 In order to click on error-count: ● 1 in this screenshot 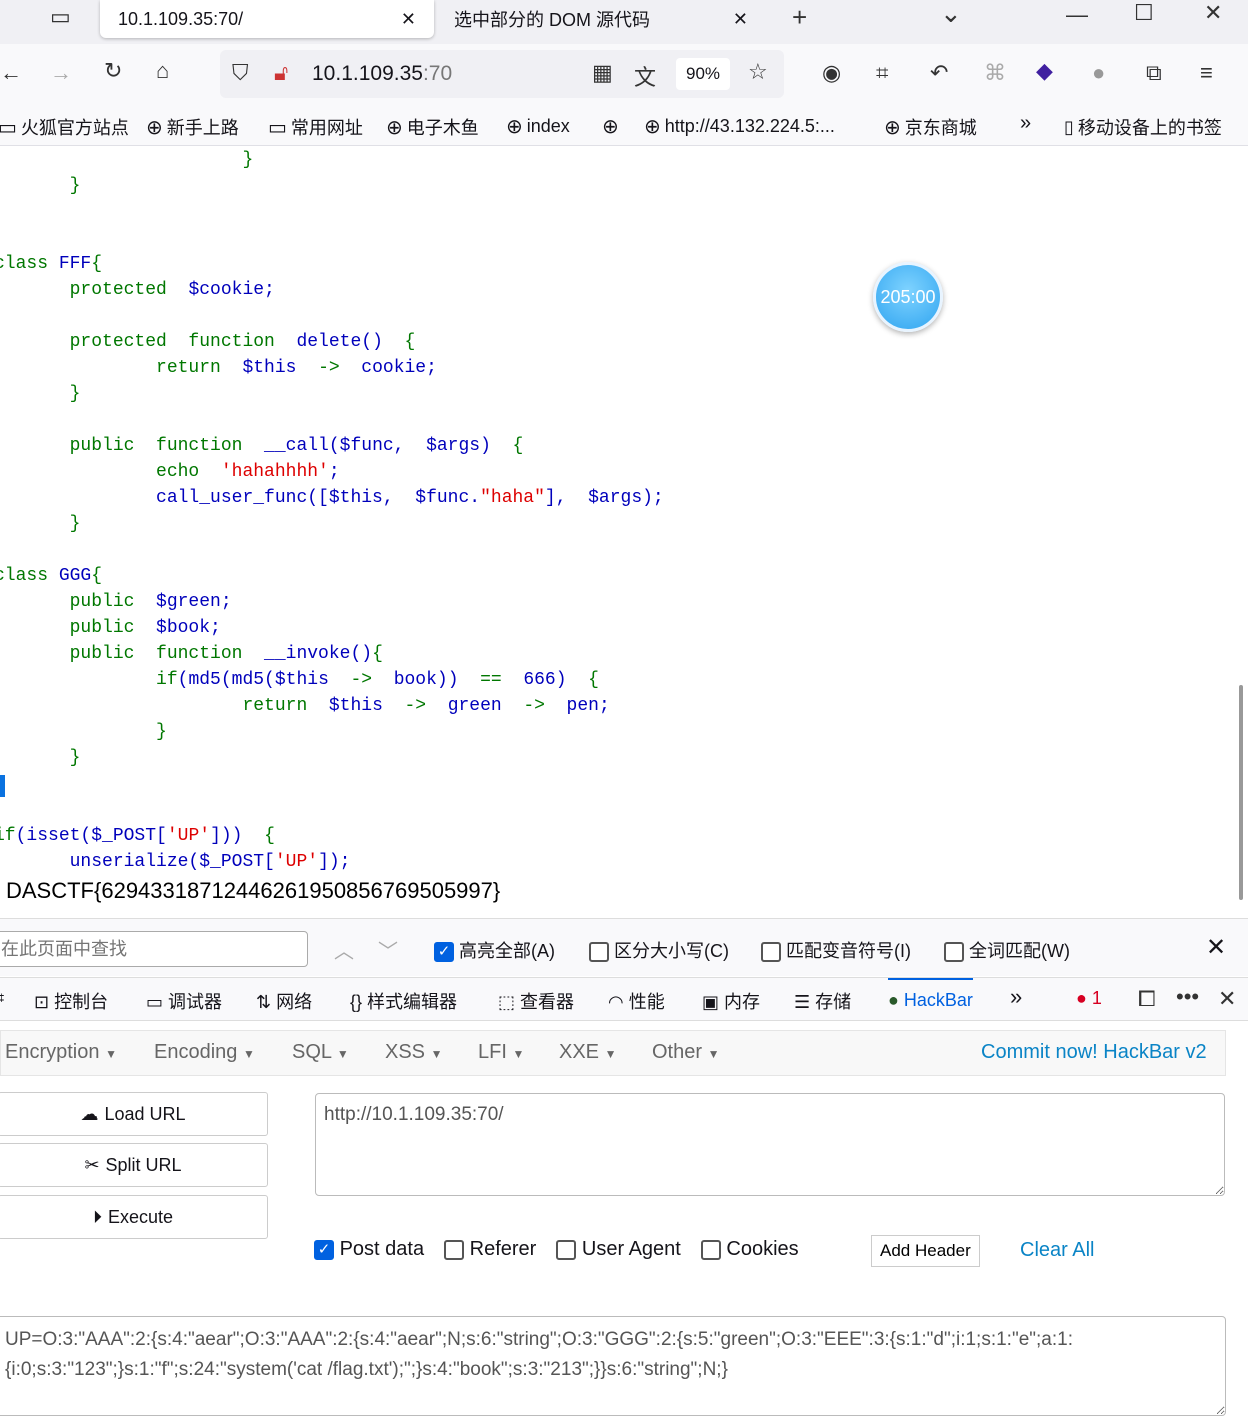, I will do `click(1089, 998)`.